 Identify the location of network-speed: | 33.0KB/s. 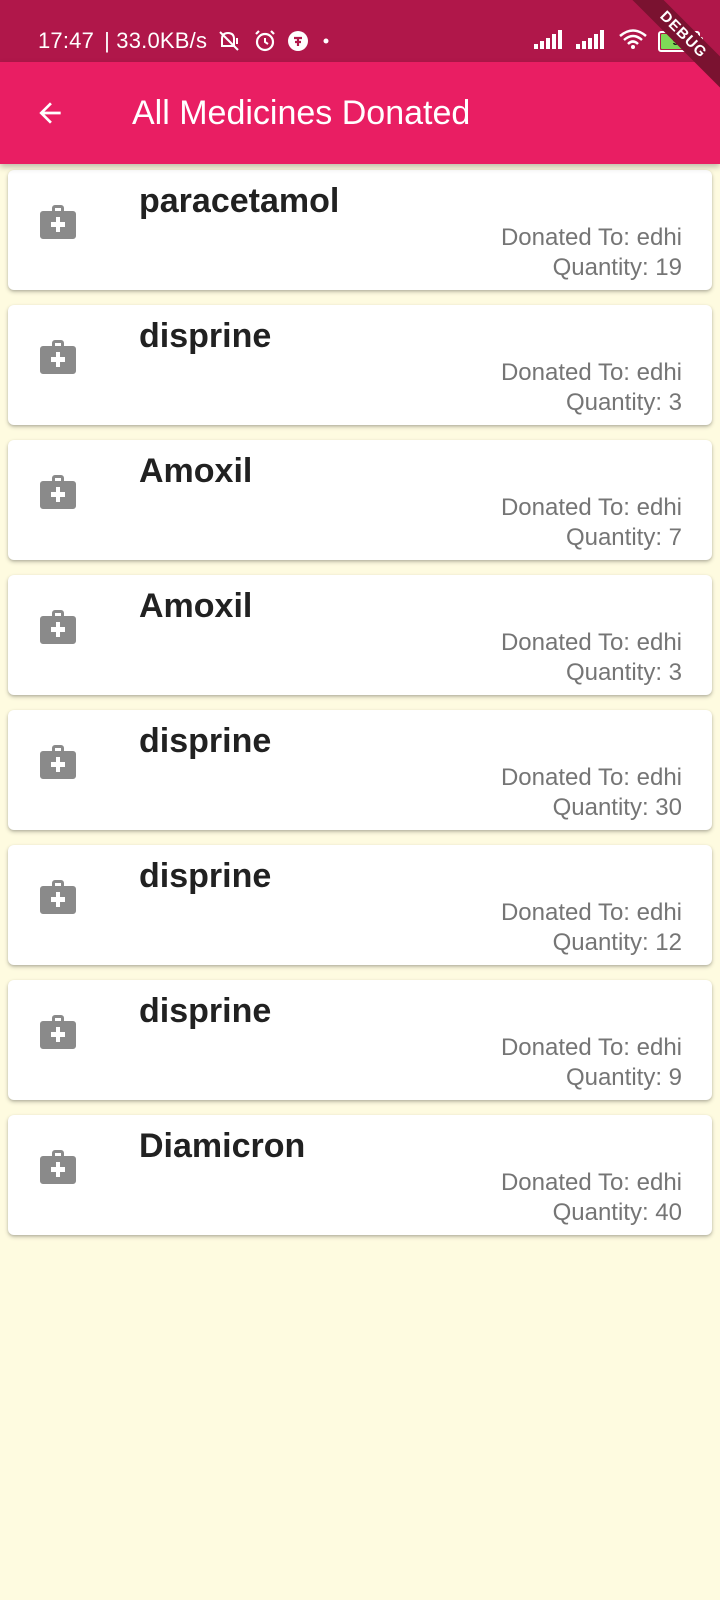
(156, 40).